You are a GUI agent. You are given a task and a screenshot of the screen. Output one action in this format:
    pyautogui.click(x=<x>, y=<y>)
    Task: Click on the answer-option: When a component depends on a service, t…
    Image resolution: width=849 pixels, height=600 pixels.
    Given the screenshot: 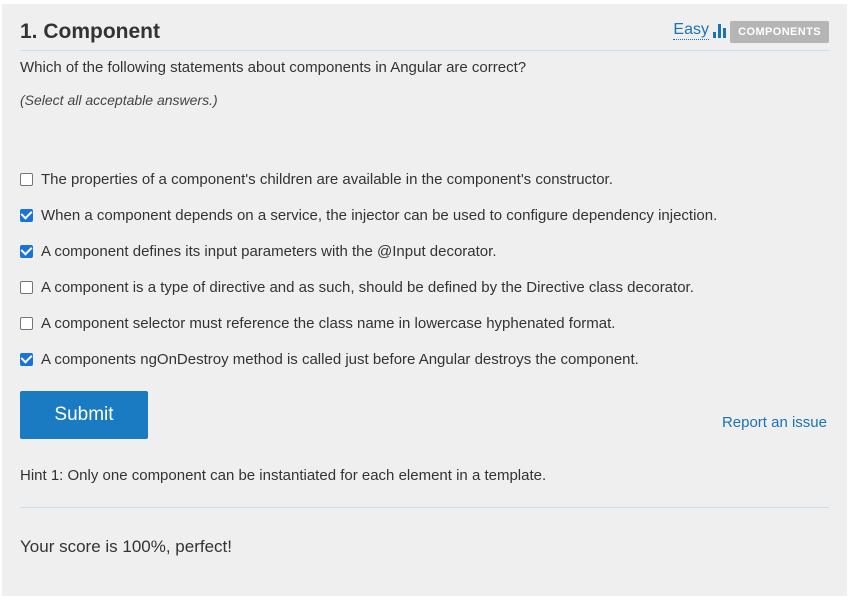 What is the action you would take?
    pyautogui.click(x=424, y=215)
    